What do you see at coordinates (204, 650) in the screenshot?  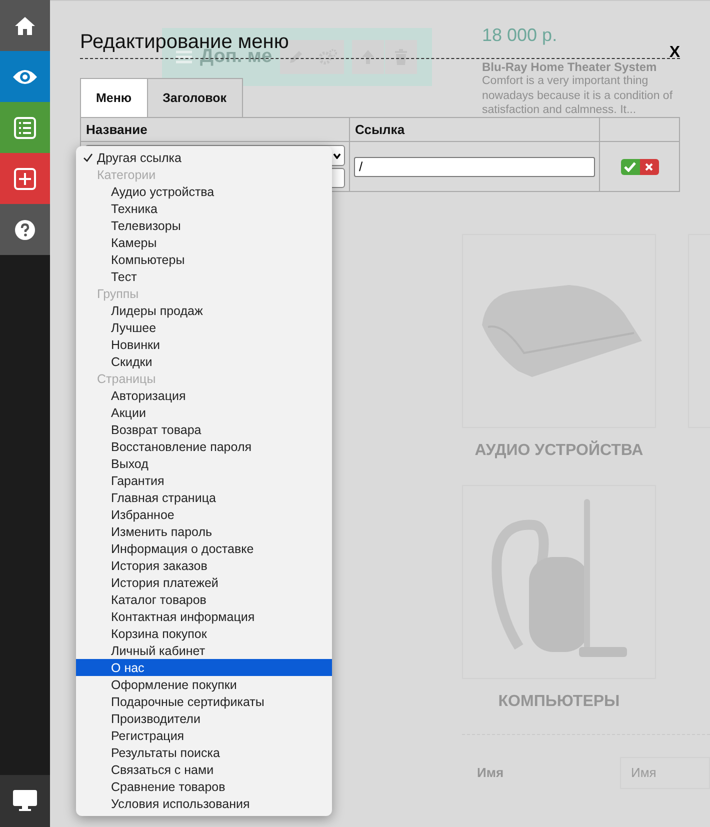 I see `dropdown-option: Личный кабинет` at bounding box center [204, 650].